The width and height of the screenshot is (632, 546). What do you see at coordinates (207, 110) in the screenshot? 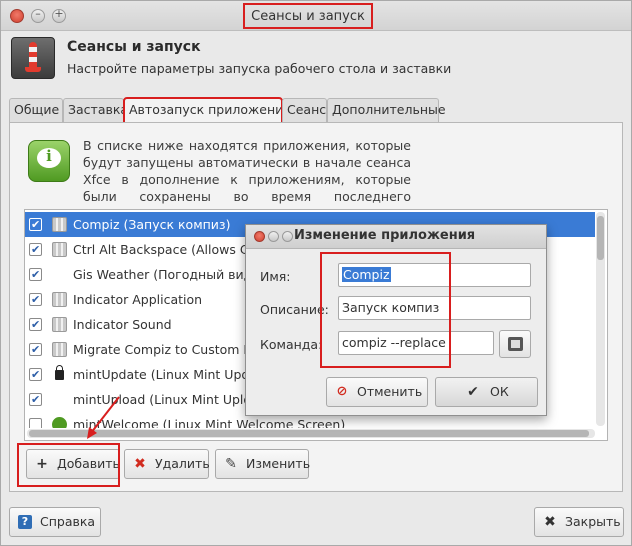
I see `tab-application-autostart: Автозапуск приложений` at bounding box center [207, 110].